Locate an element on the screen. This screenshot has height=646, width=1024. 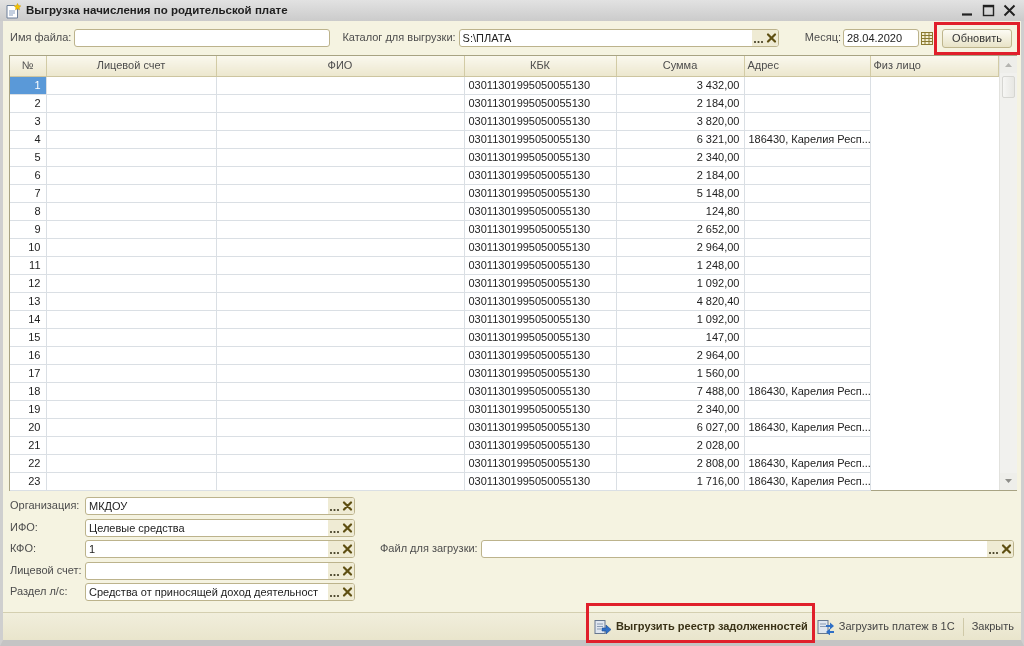
calendar-icon is located at coordinates (927, 38).